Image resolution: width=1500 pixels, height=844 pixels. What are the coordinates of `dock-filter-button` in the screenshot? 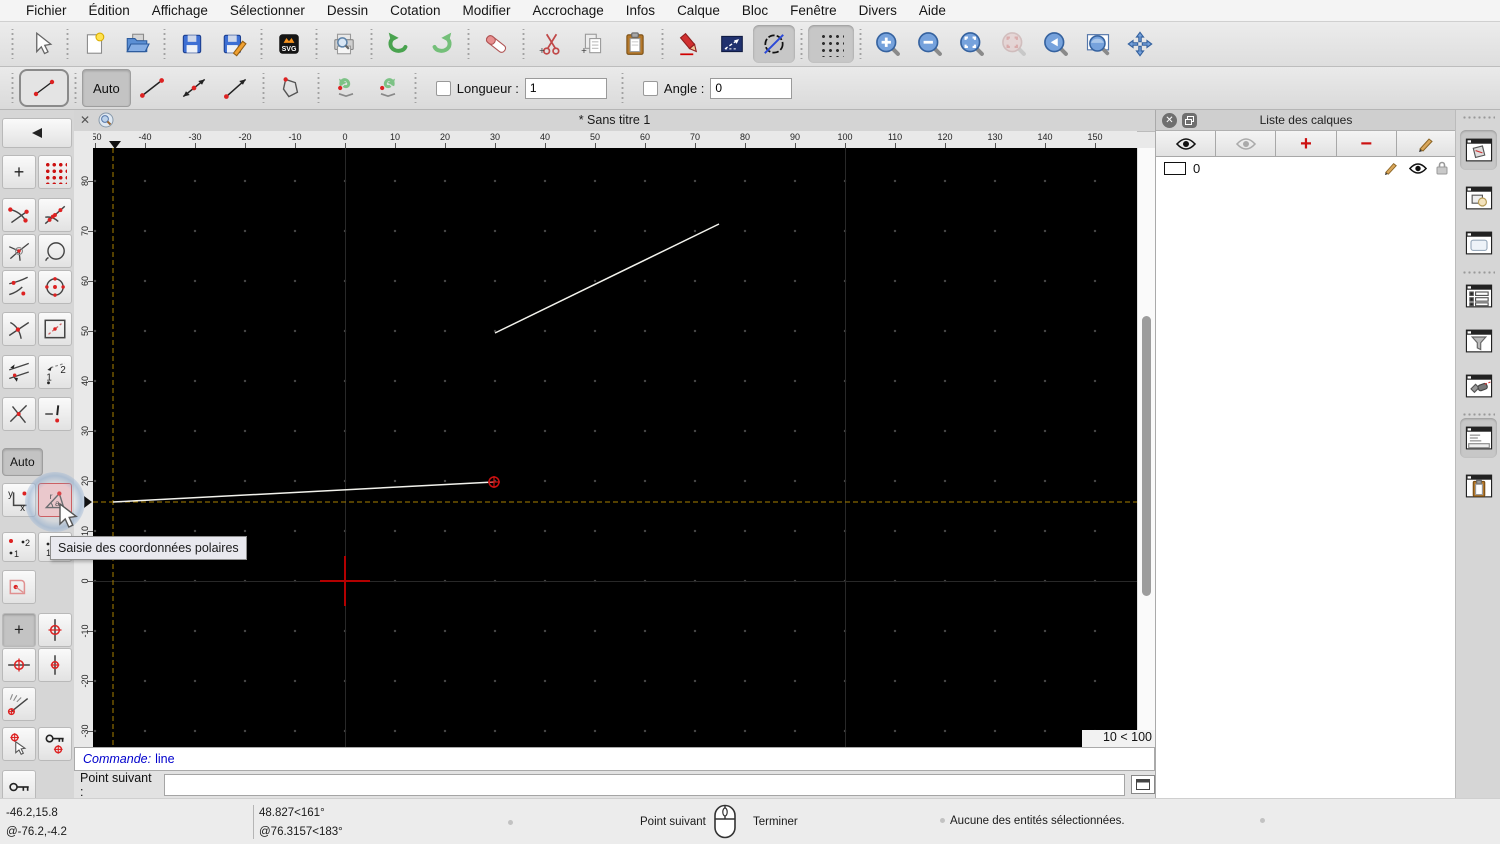 It's located at (1478, 341).